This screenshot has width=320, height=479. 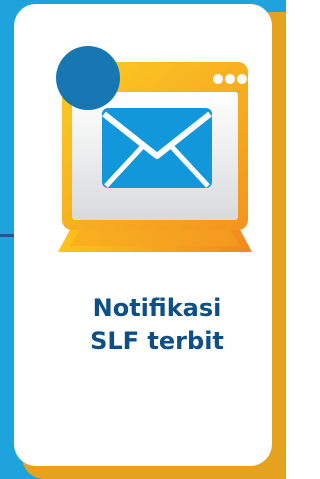 I want to click on notification-badge-icon, so click(x=88, y=78).